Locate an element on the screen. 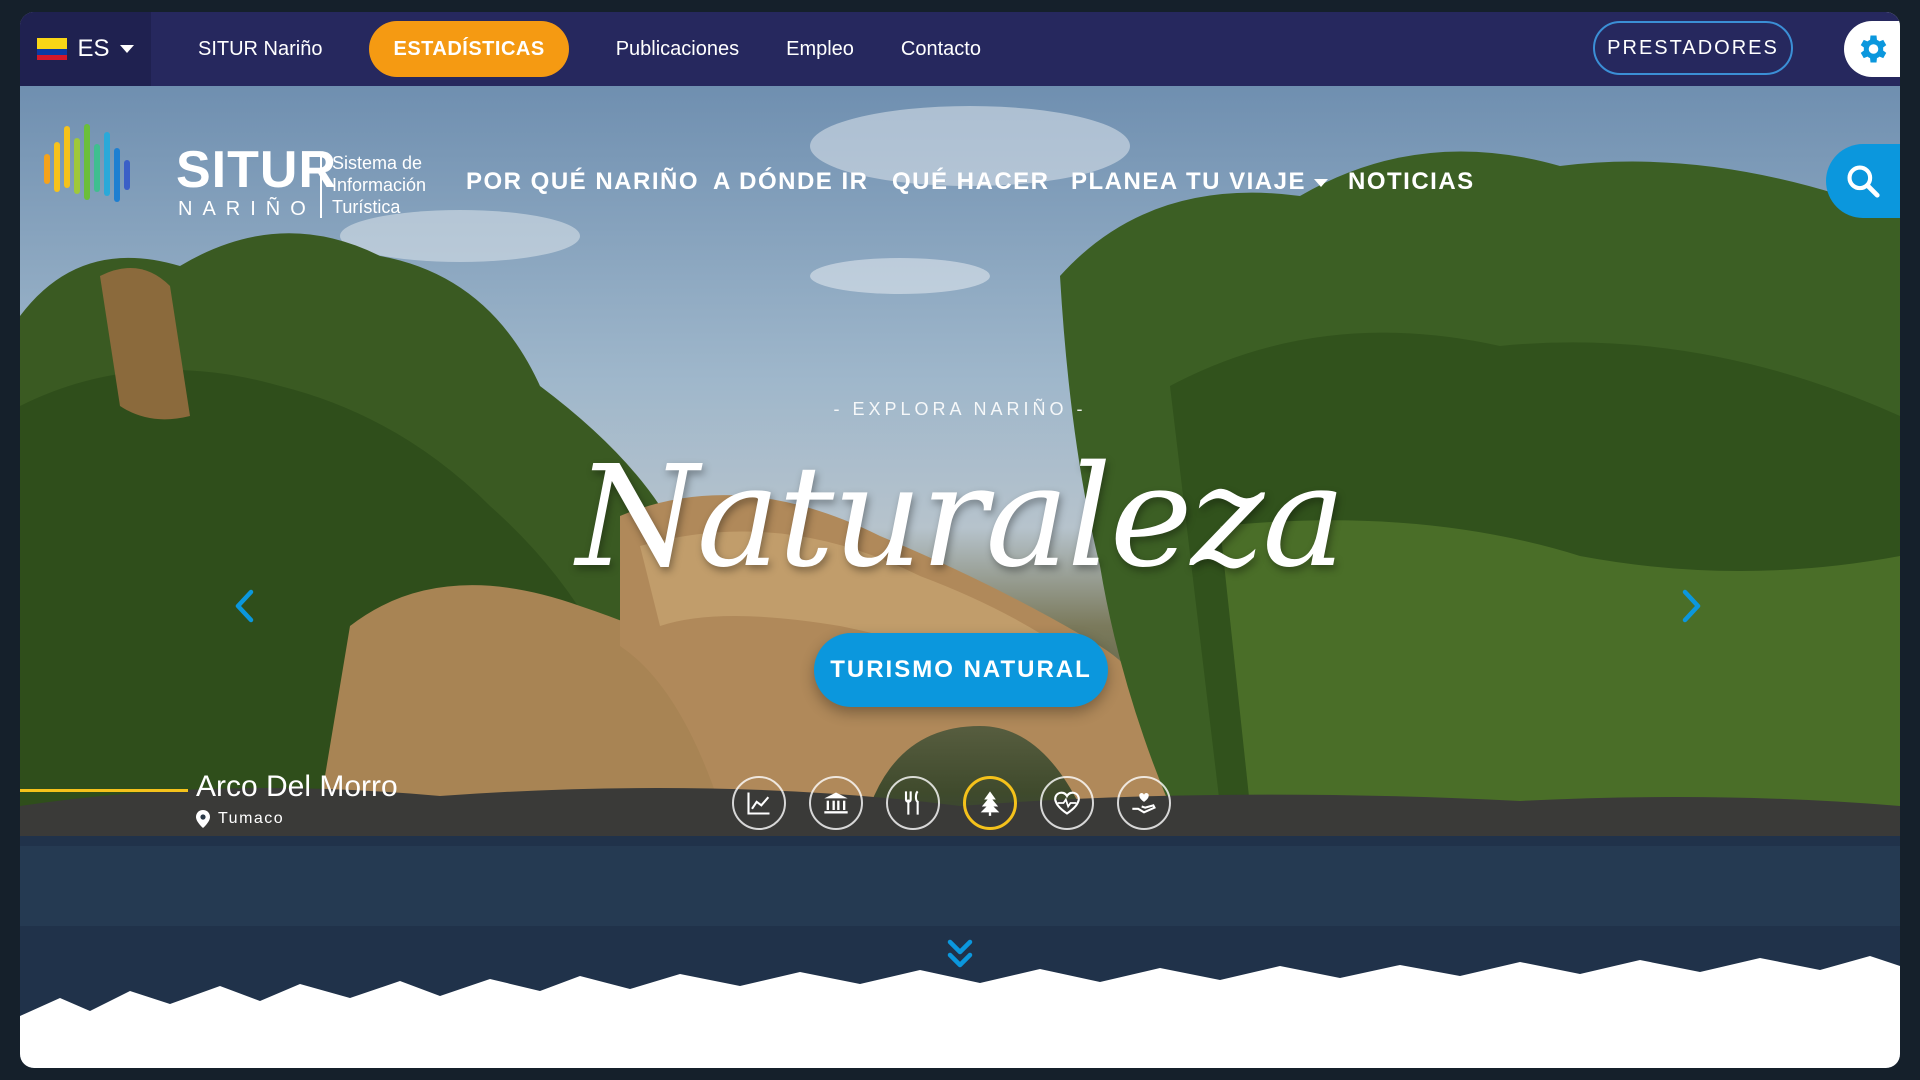  place-name: Arco Del Morro is located at coordinates (297, 786).